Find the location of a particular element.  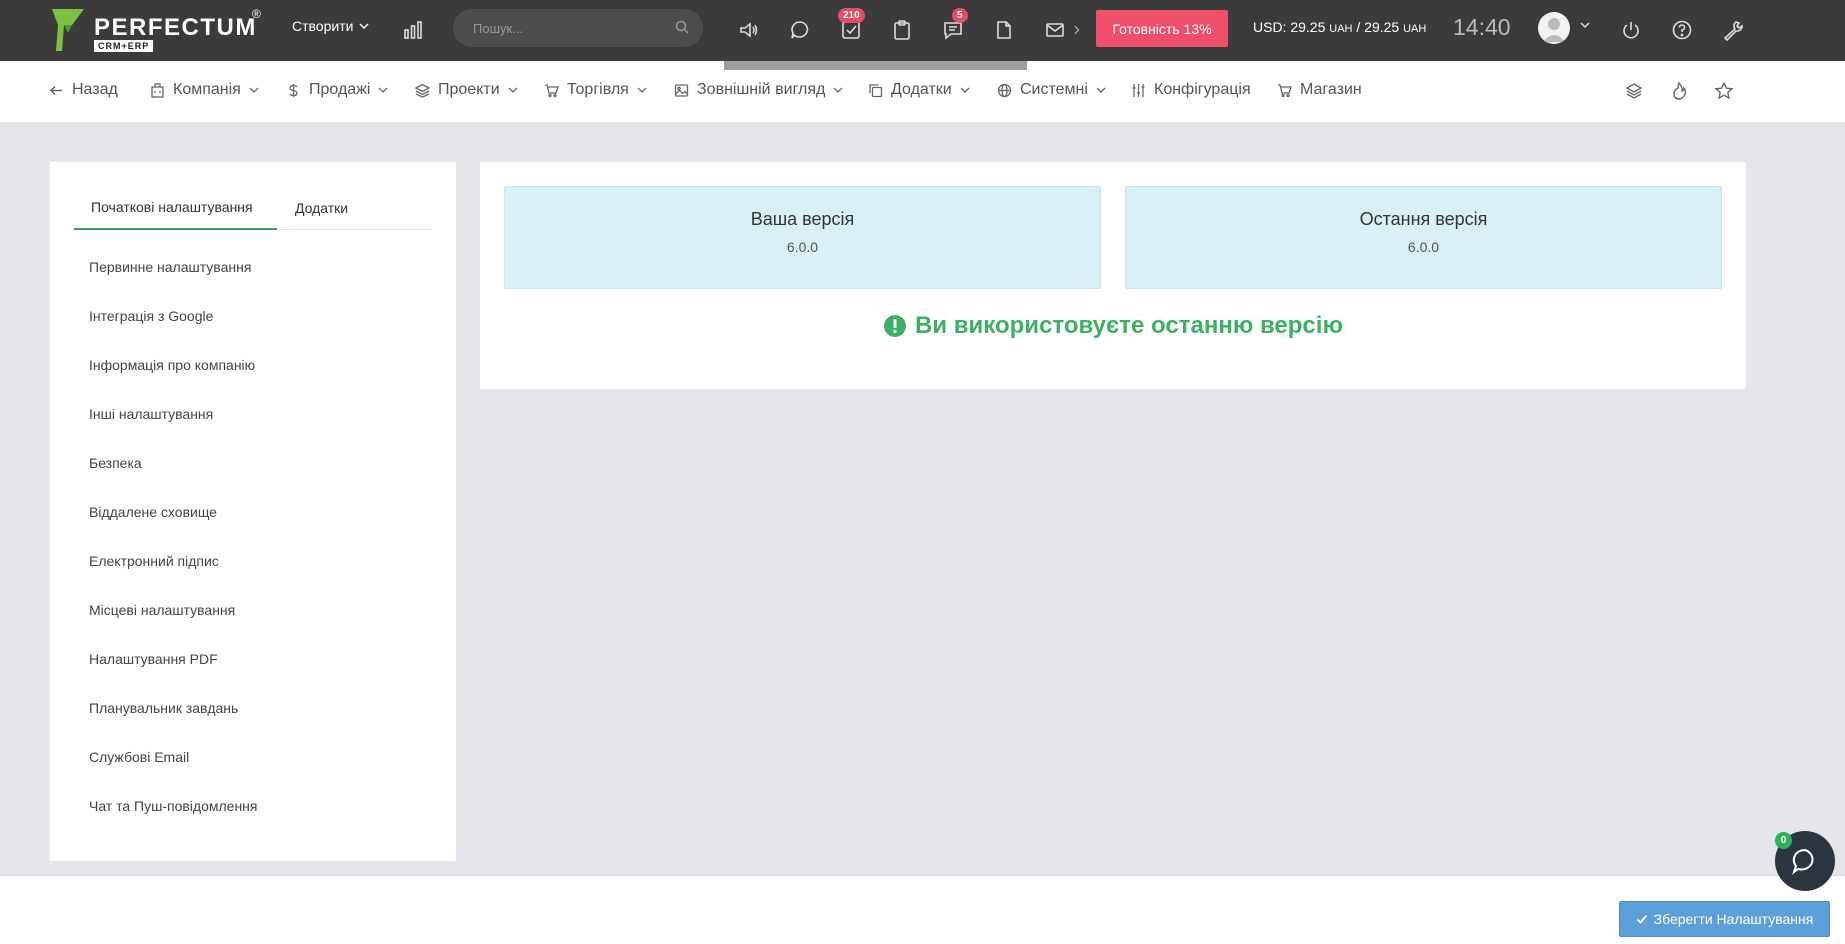

mail-icon is located at coordinates (1055, 30).